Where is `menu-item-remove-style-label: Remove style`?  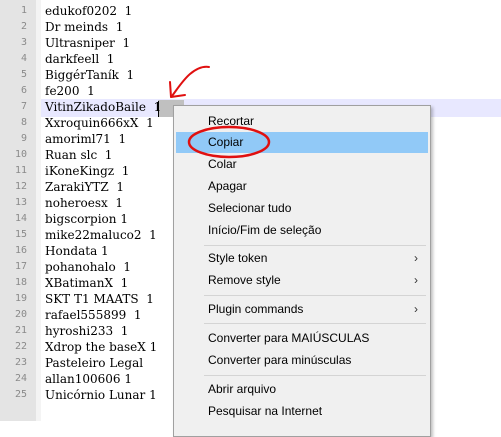
menu-item-remove-style-label: Remove style is located at coordinates (244, 280).